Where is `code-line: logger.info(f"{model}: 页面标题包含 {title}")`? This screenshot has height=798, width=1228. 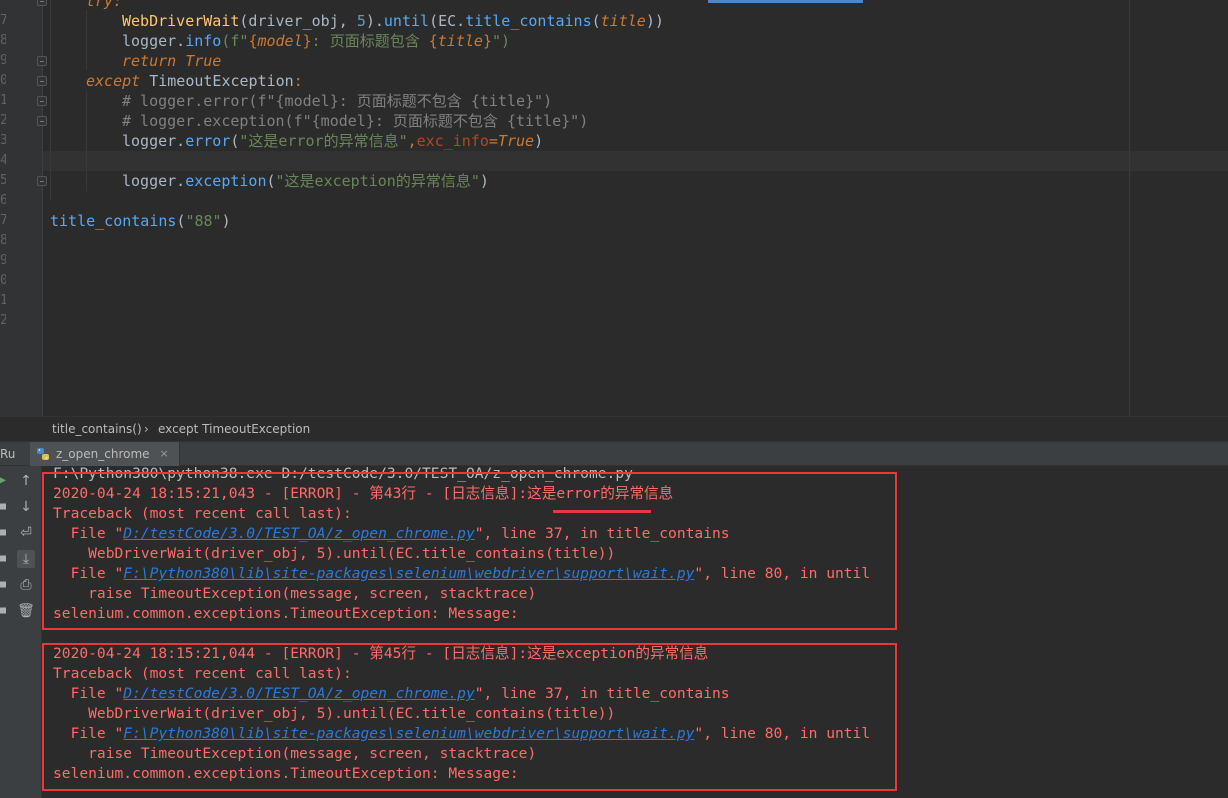
code-line: logger.info(f"{model}: 页面标题包含 {title}") is located at coordinates (316, 41).